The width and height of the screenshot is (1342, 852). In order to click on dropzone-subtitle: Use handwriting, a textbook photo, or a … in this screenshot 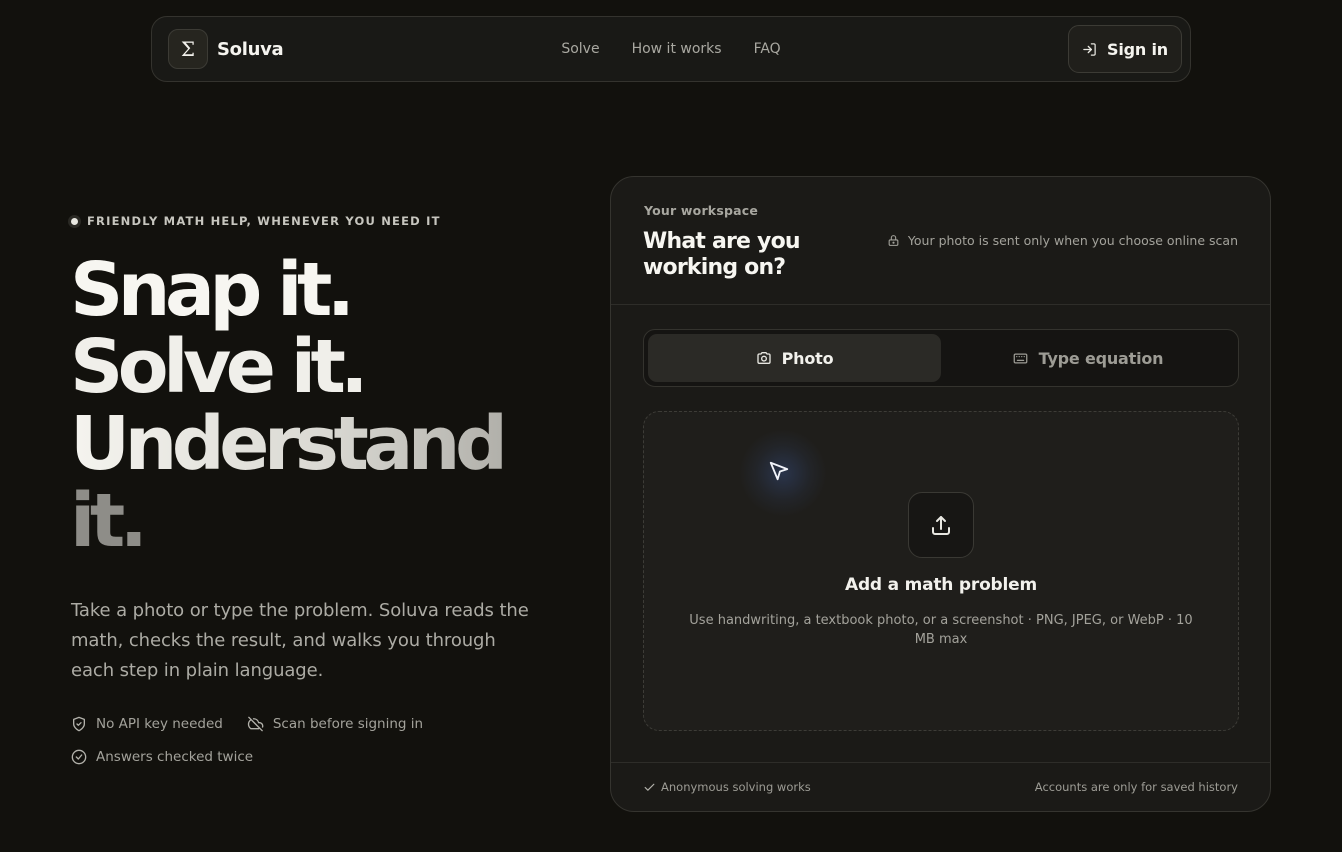, I will do `click(941, 630)`.